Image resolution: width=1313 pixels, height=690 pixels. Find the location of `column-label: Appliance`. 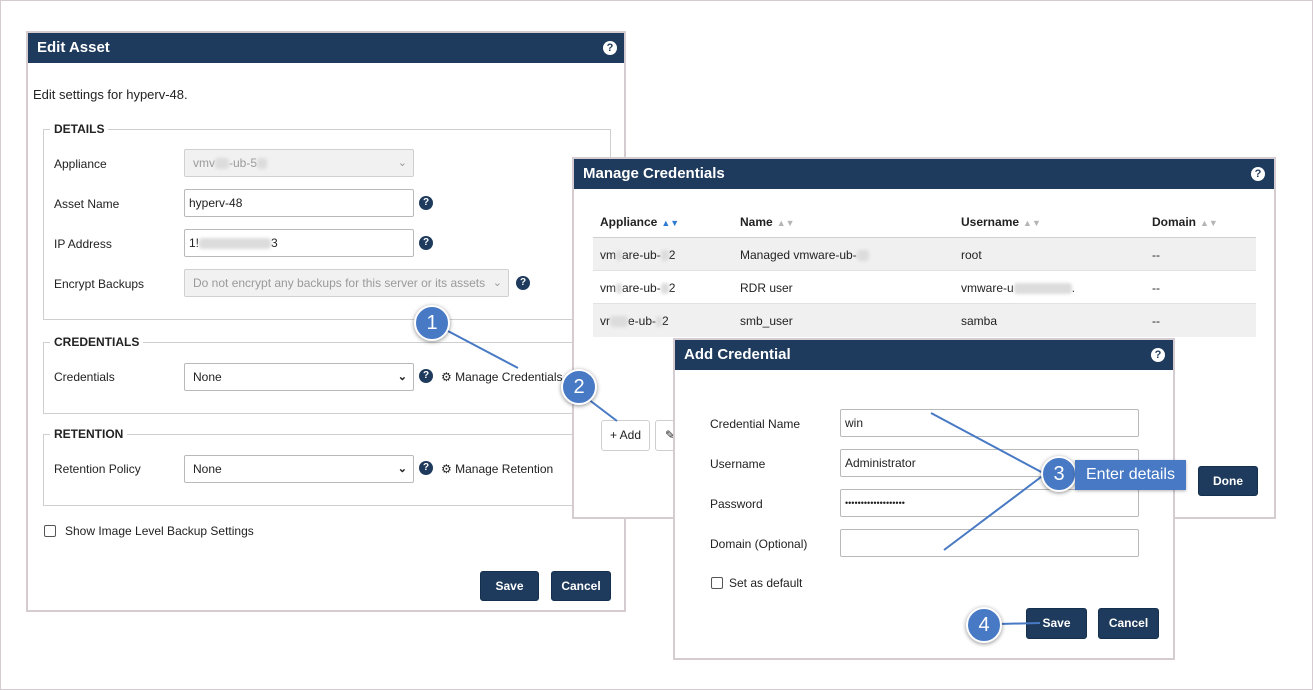

column-label: Appliance is located at coordinates (629, 222).